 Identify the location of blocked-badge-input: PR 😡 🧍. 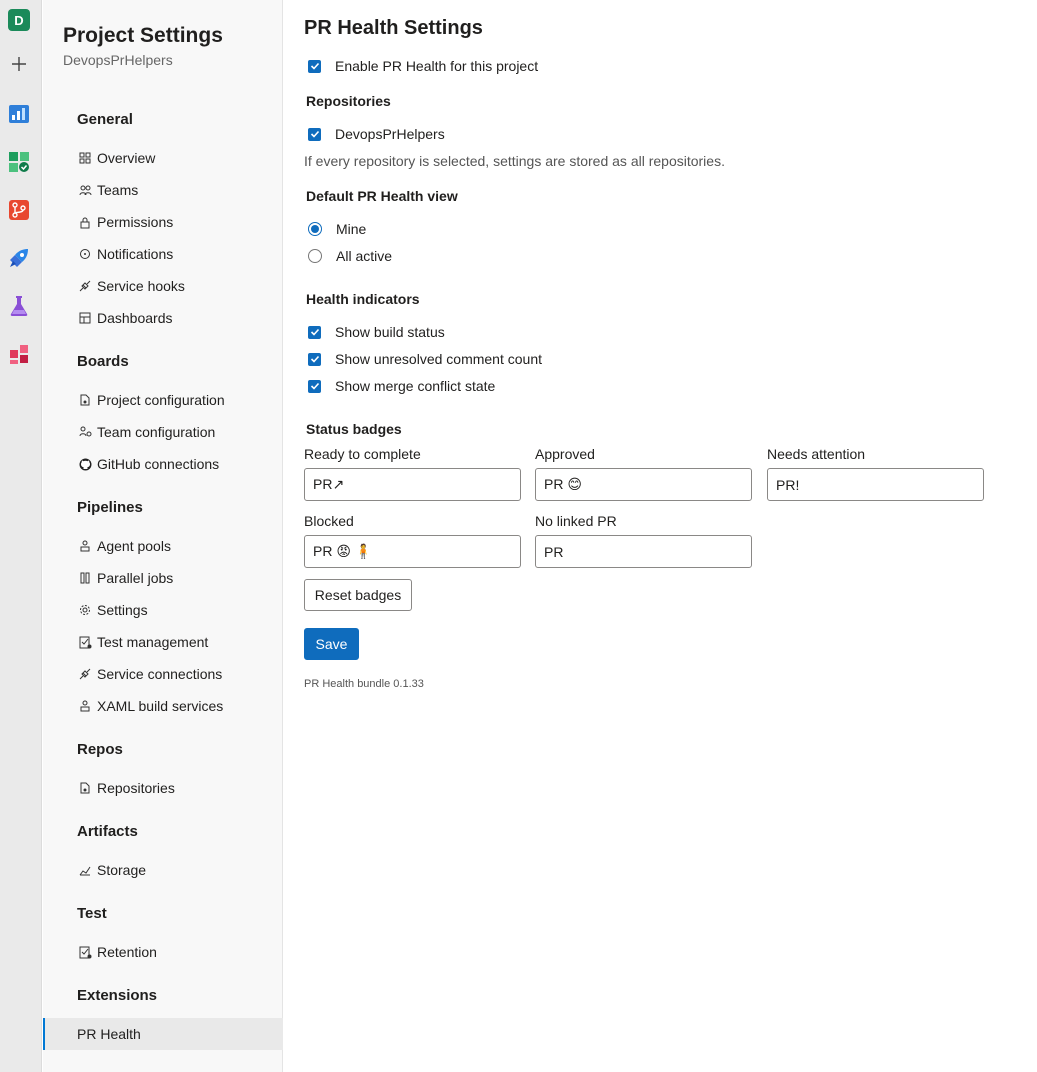
(412, 551).